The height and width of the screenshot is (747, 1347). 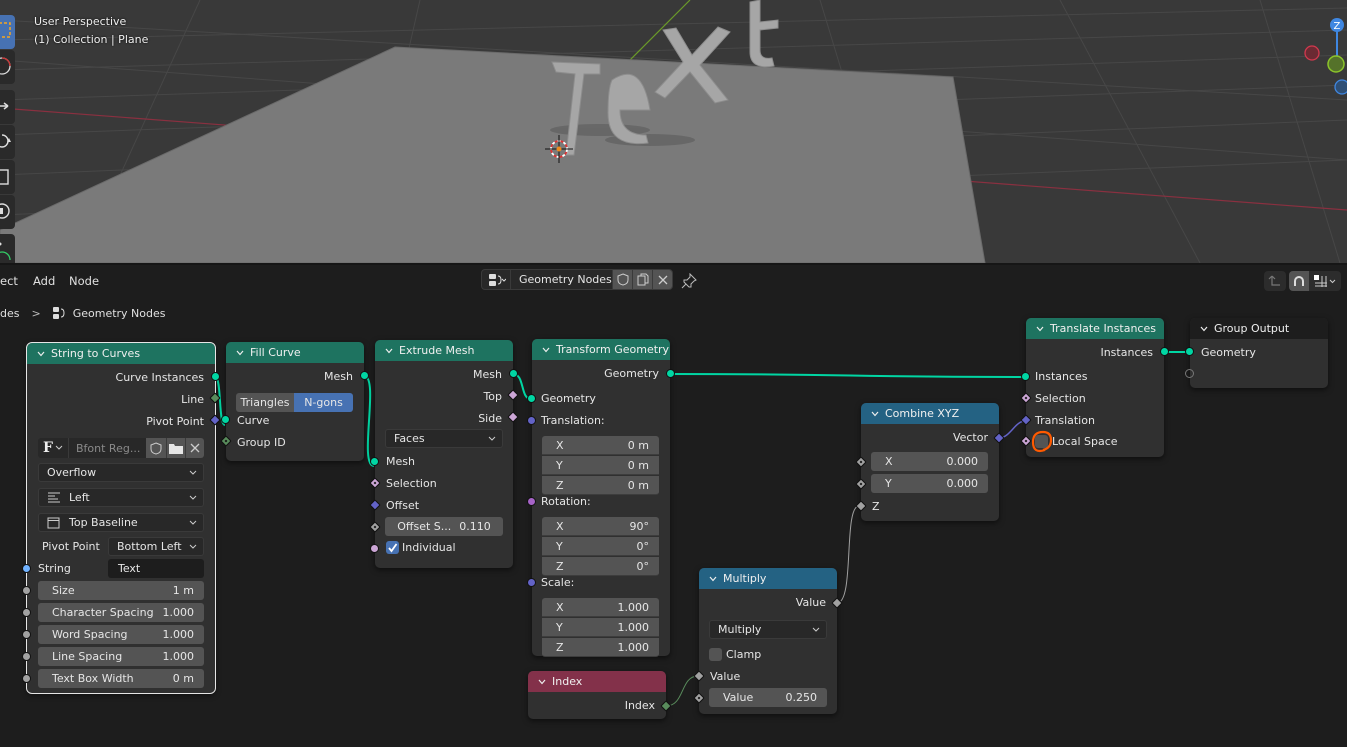 I want to click on node-group-output: Group Output Geometry, so click(x=1256, y=353).